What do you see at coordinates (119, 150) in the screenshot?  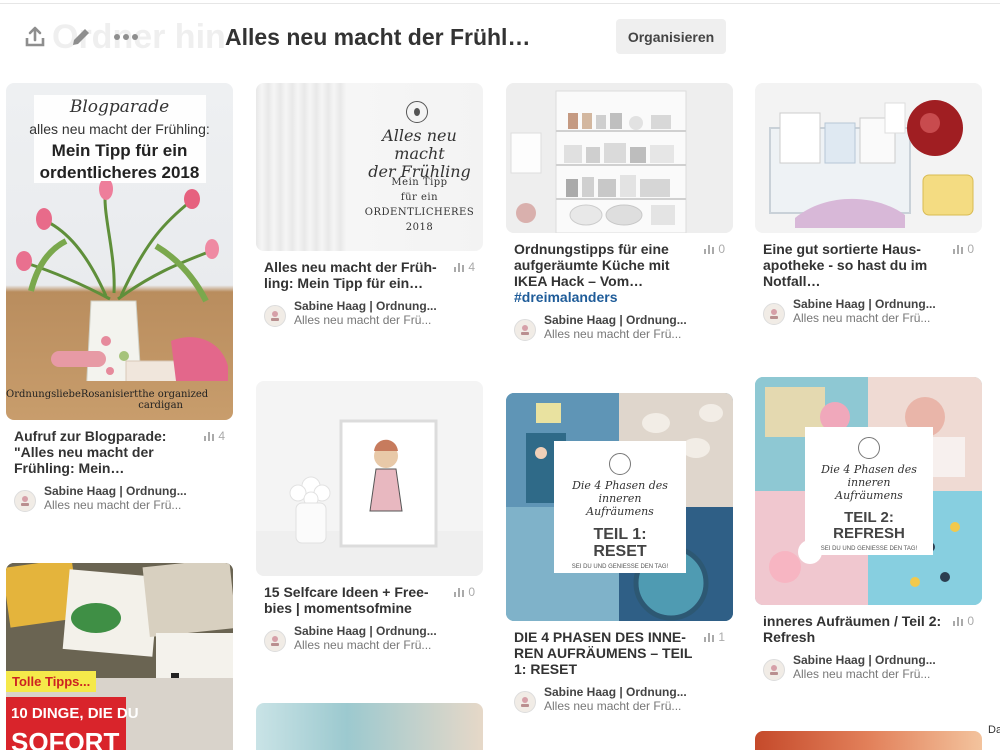 I see `image-line: Mein Tipp für ein` at bounding box center [119, 150].